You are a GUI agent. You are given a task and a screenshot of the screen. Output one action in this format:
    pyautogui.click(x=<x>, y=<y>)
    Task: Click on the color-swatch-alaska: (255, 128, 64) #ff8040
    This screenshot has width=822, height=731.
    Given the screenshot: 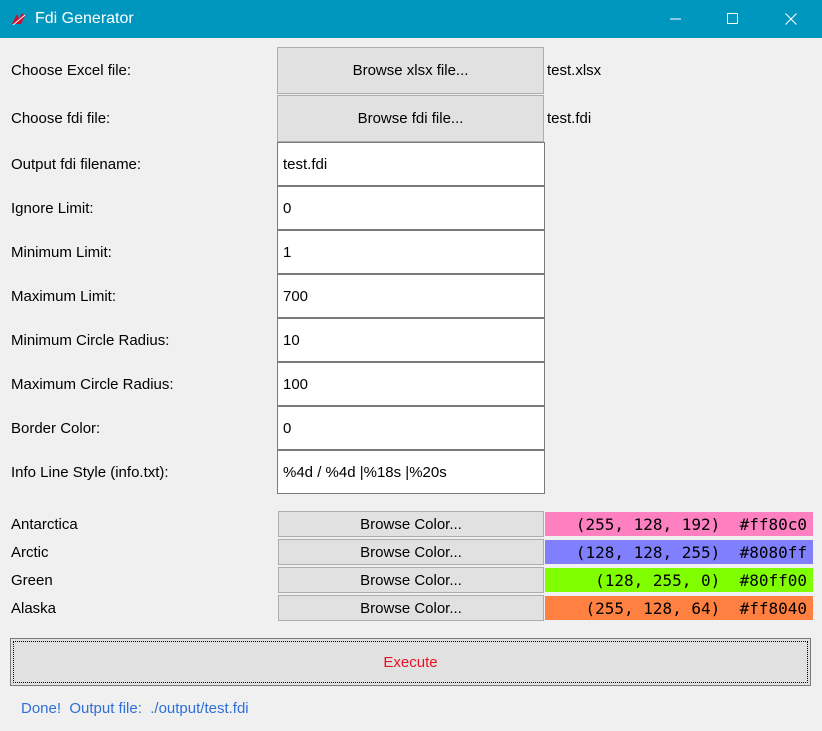 What is the action you would take?
    pyautogui.click(x=679, y=608)
    